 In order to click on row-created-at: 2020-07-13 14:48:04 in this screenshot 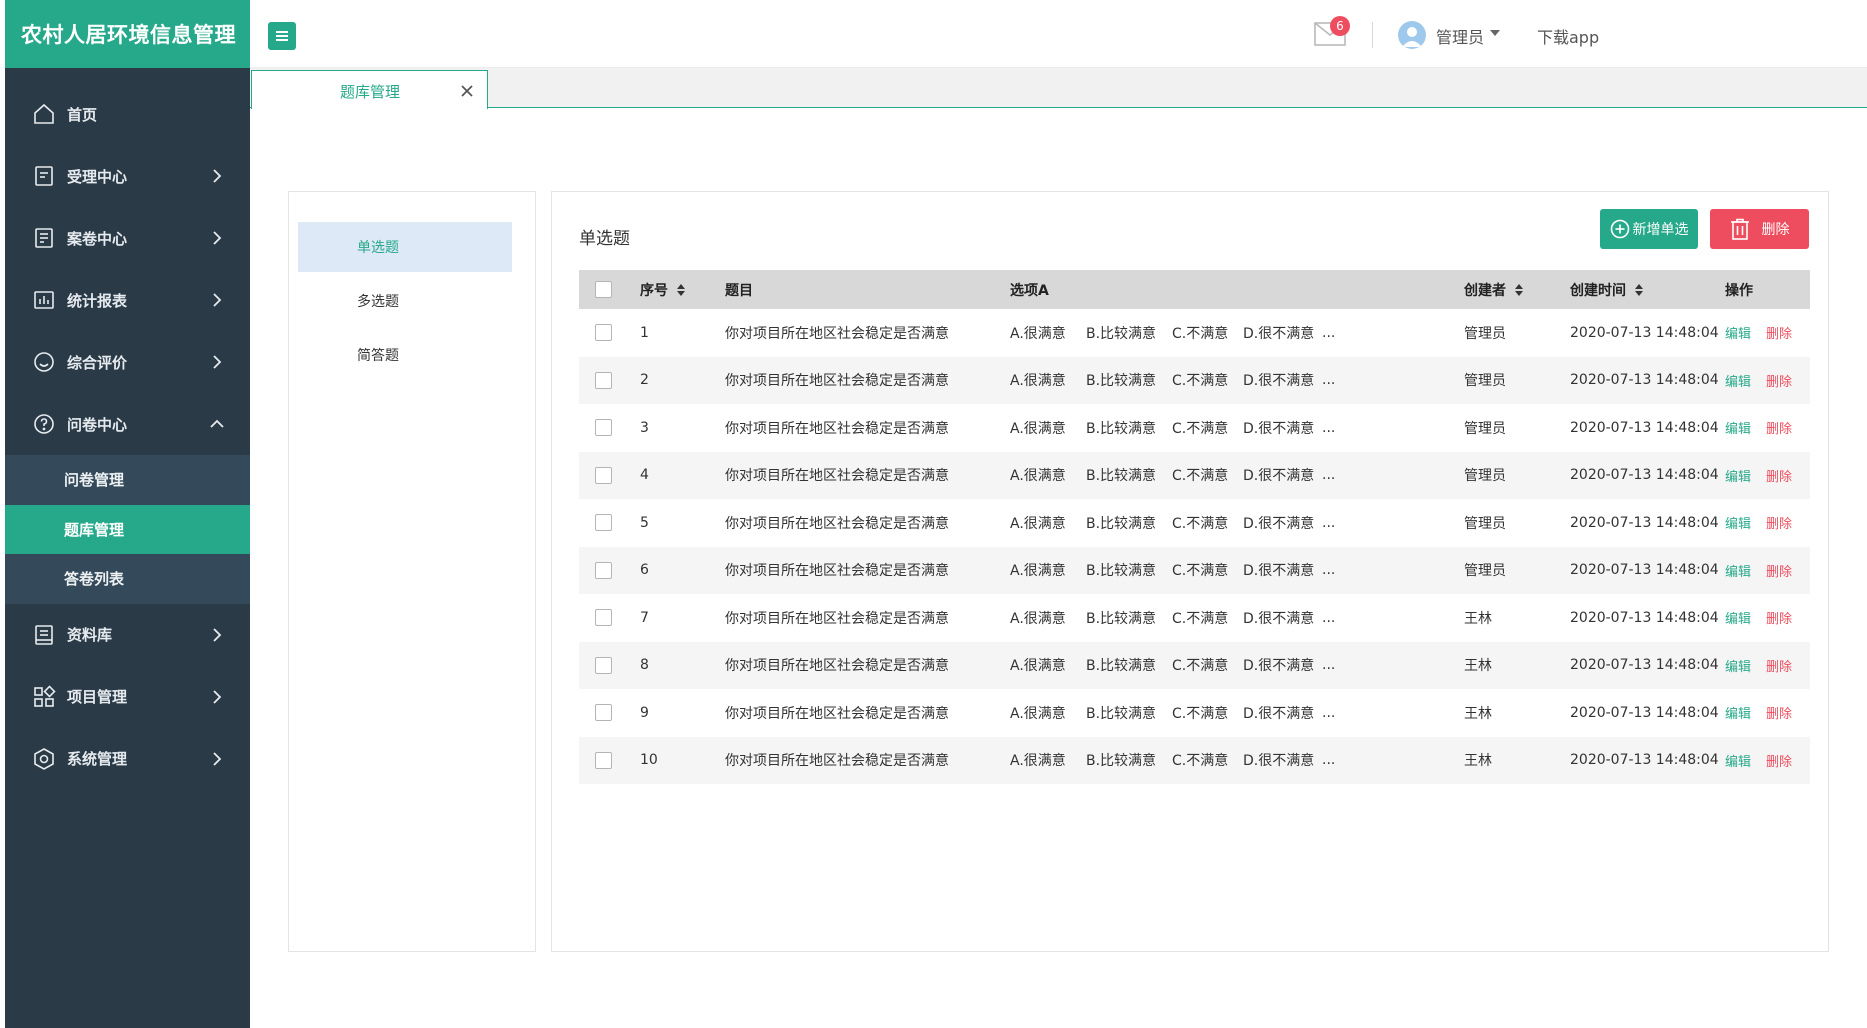, I will do `click(1644, 332)`.